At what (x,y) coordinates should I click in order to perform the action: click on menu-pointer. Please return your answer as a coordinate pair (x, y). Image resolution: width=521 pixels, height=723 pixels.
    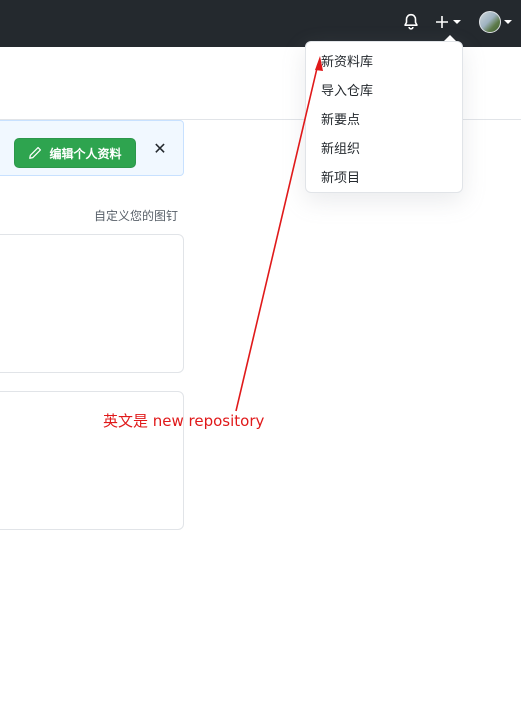
    Looking at the image, I should click on (450, 38).